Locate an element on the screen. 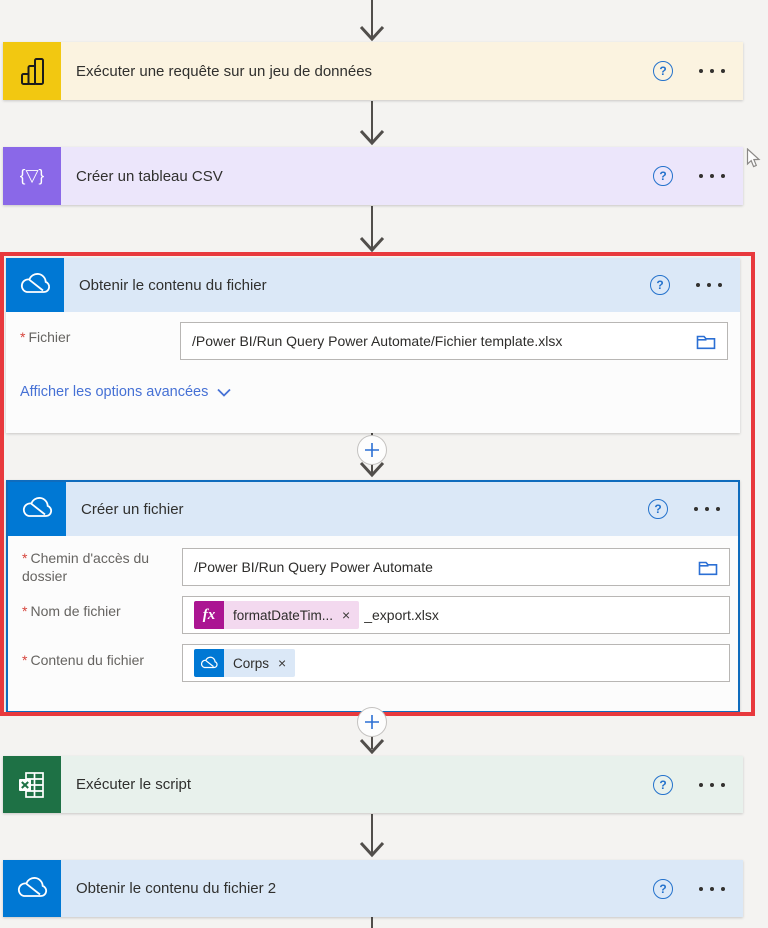 Image resolution: width=768 pixels, height=928 pixels. action-card-create-csv: {▽} Créer un tableau CSV ? is located at coordinates (373, 176).